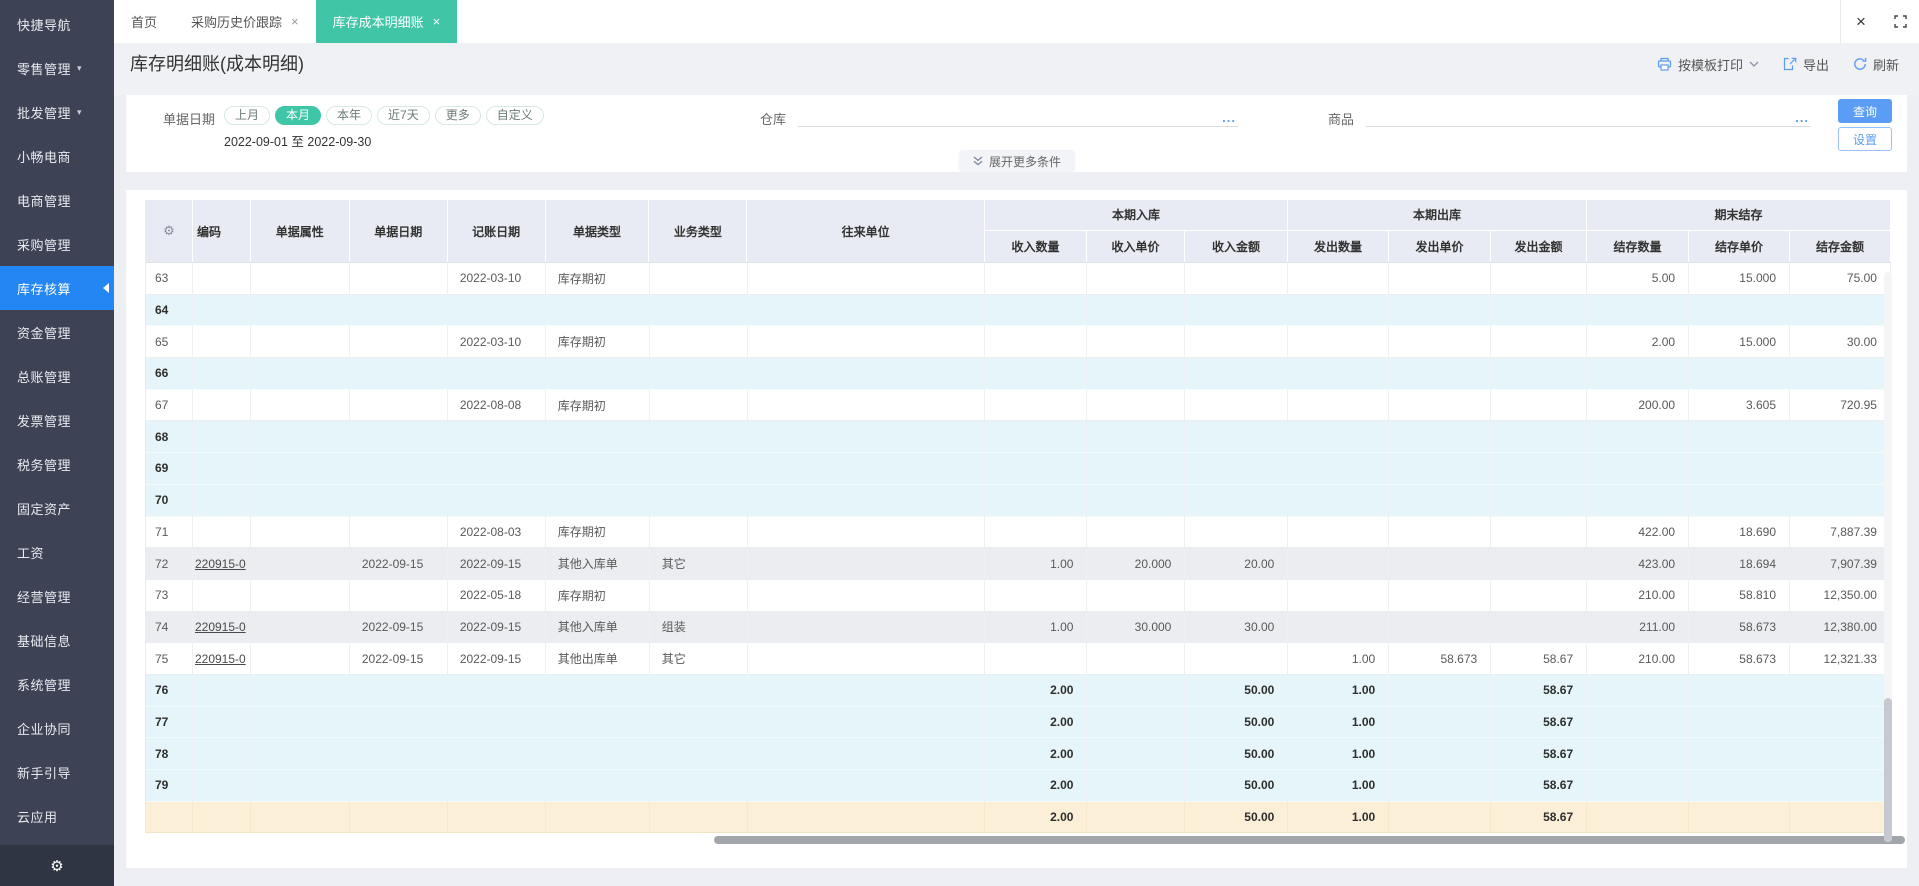 Image resolution: width=1919 pixels, height=886 pixels. What do you see at coordinates (1440, 279) in the screenshot?
I see `cell-out_price` at bounding box center [1440, 279].